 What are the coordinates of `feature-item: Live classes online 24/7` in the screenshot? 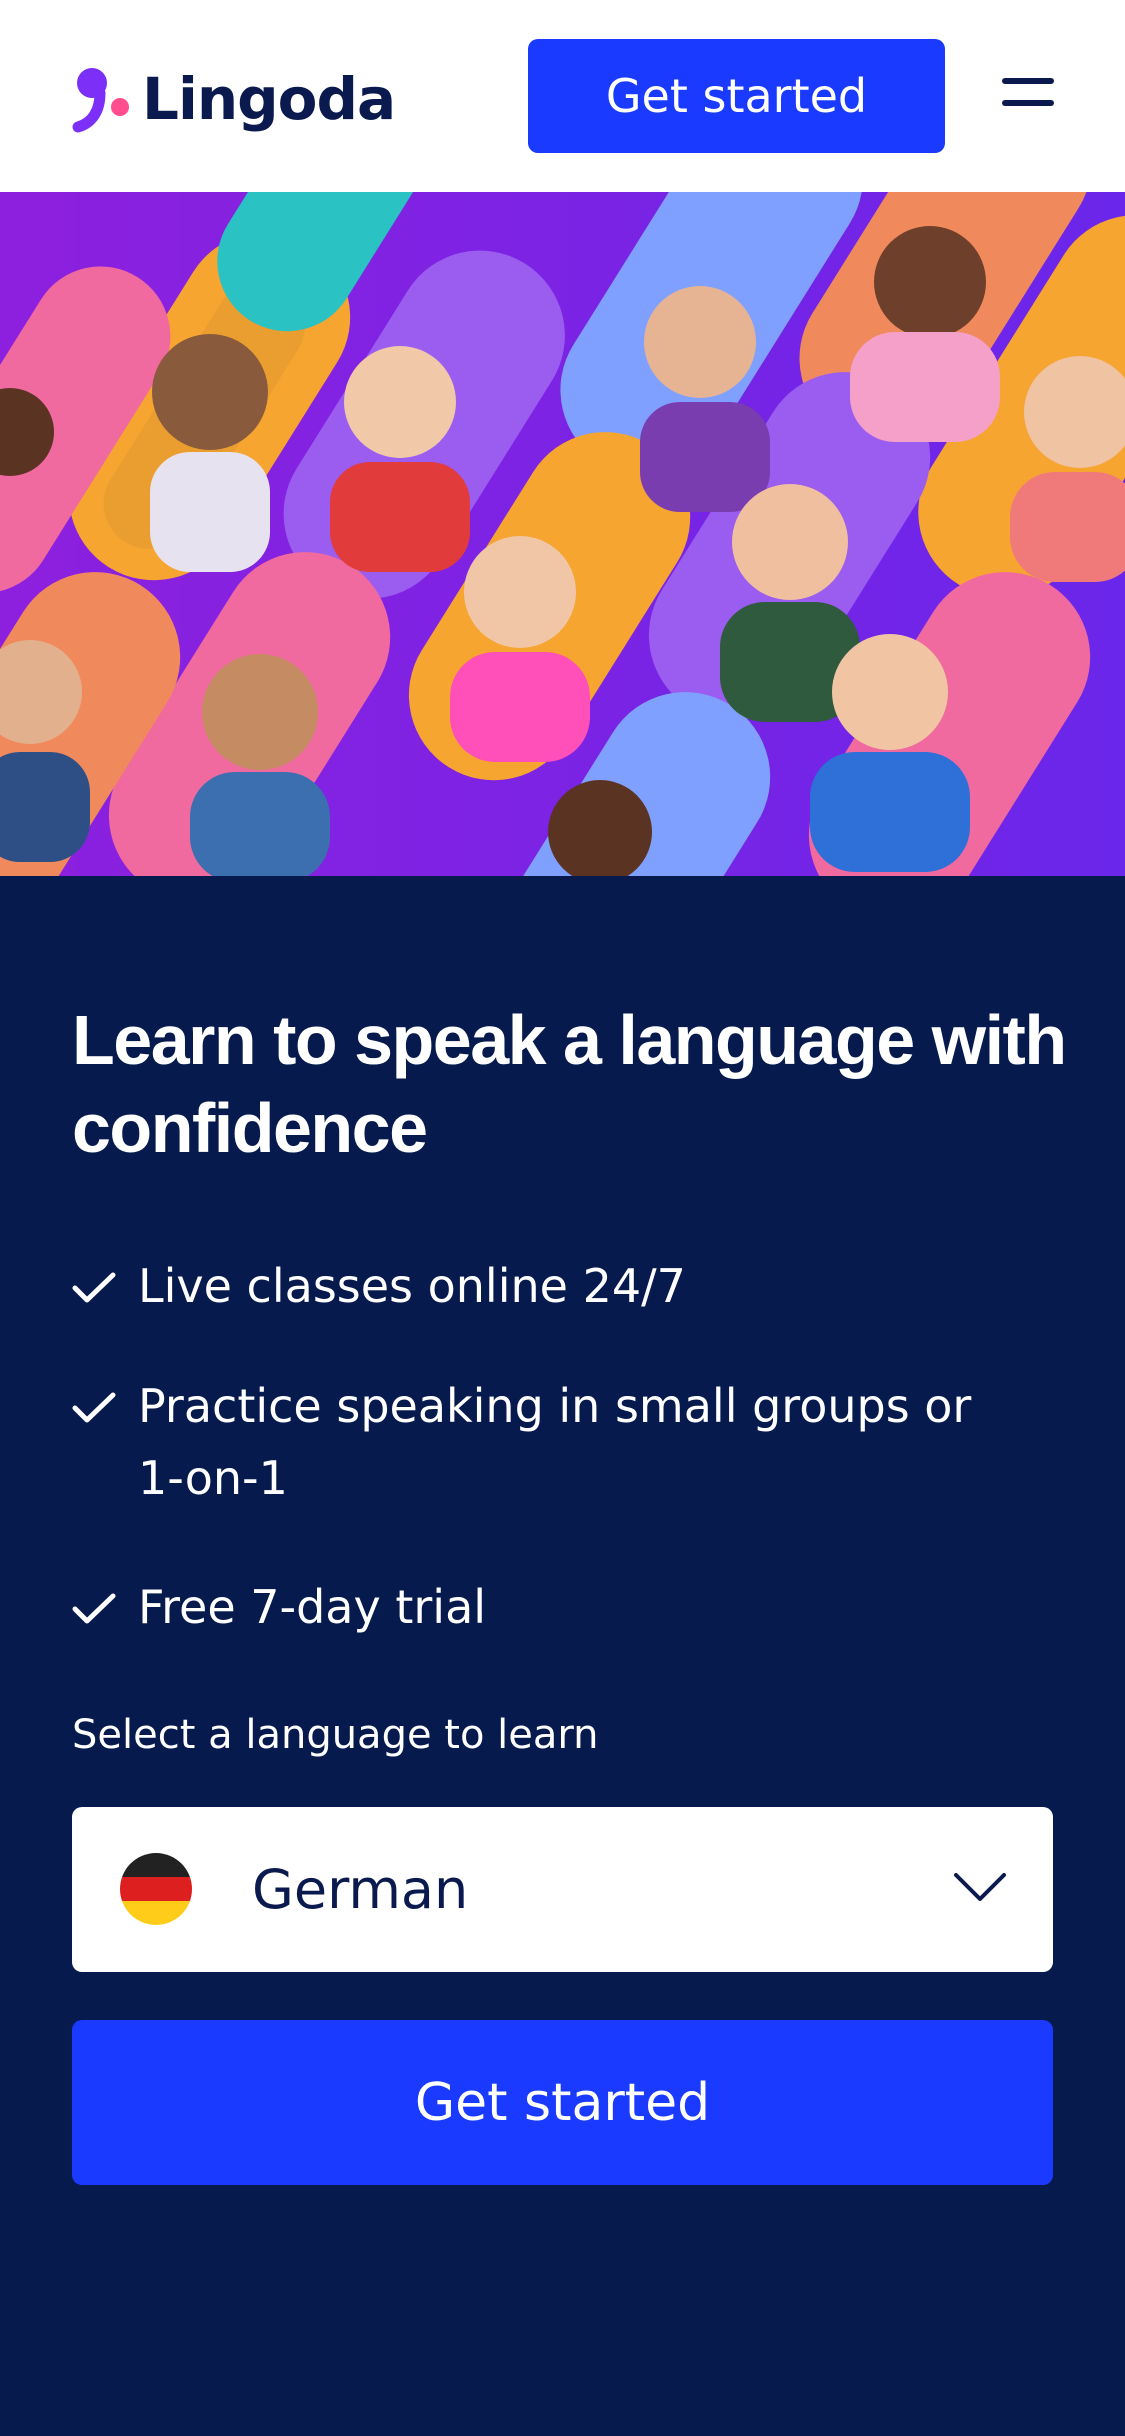 It's located at (379, 1286).